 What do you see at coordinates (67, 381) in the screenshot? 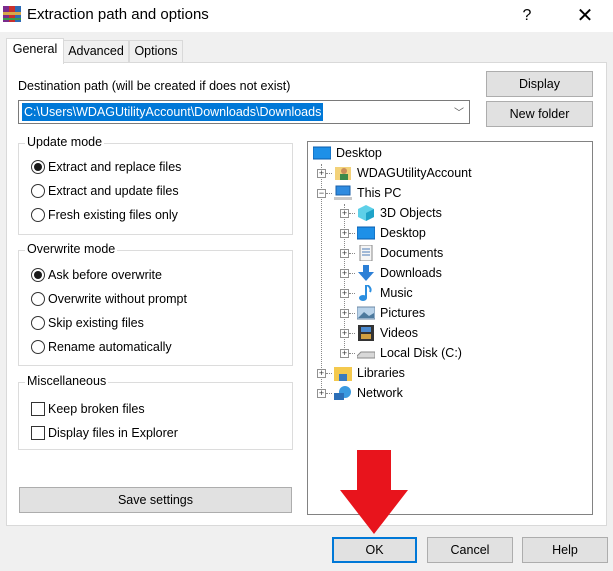
I see `miscellaneous-title: Miscellaneous` at bounding box center [67, 381].